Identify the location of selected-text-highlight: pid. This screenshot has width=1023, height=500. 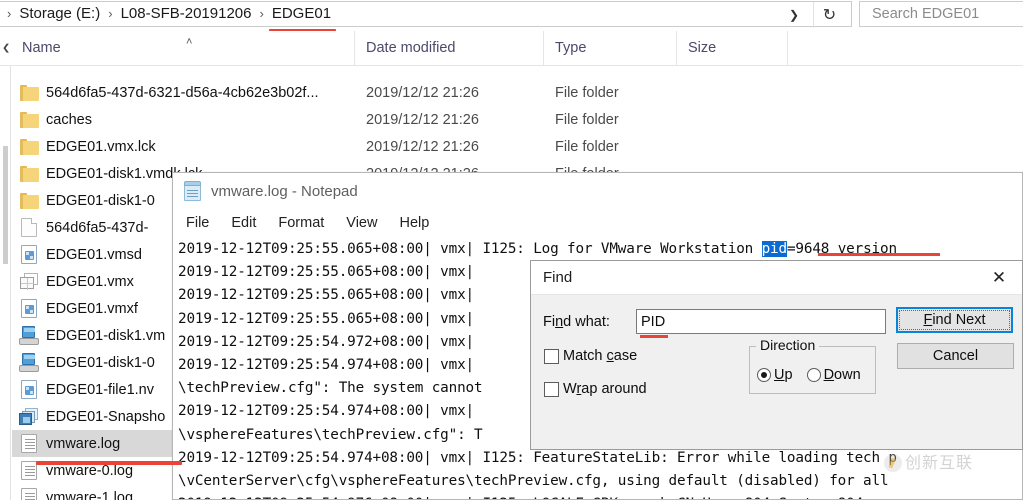
(774, 249).